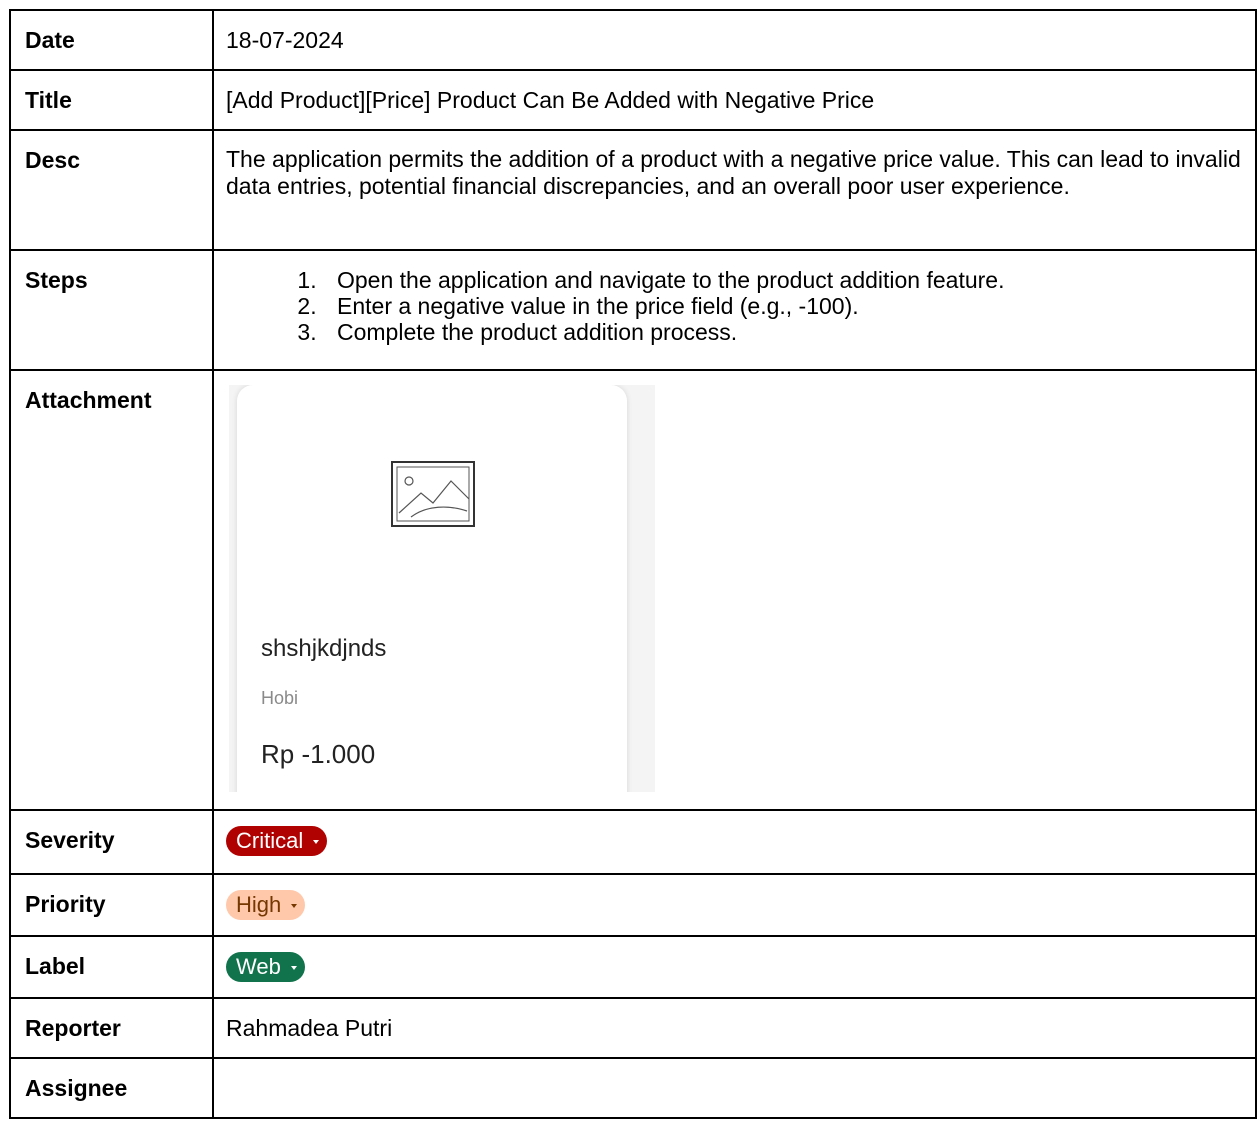 This screenshot has width=1258, height=1135. Describe the element at coordinates (280, 698) in the screenshot. I see `product-category: Hobi` at that location.